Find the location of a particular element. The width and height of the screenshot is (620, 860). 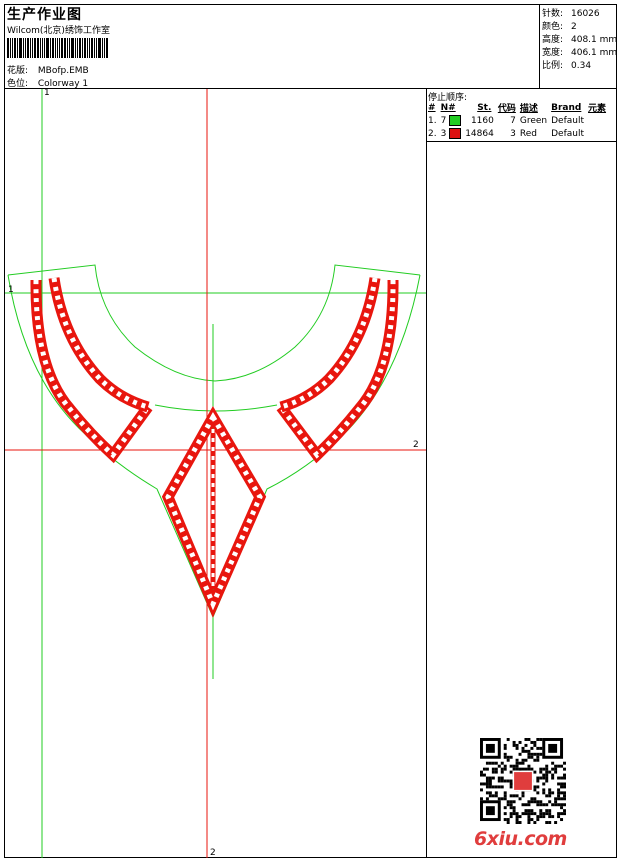

col-header: Brand is located at coordinates (566, 107).